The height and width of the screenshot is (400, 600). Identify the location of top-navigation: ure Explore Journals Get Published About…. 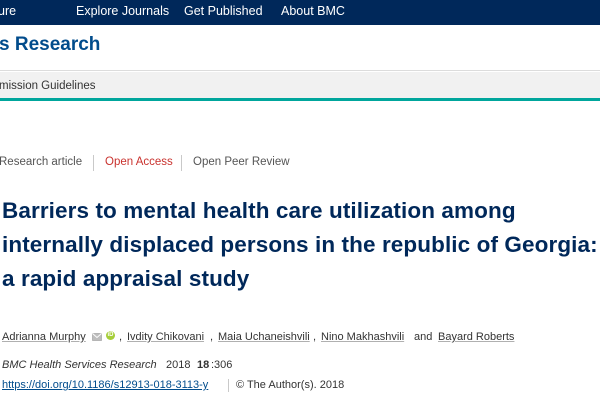
(300, 12).